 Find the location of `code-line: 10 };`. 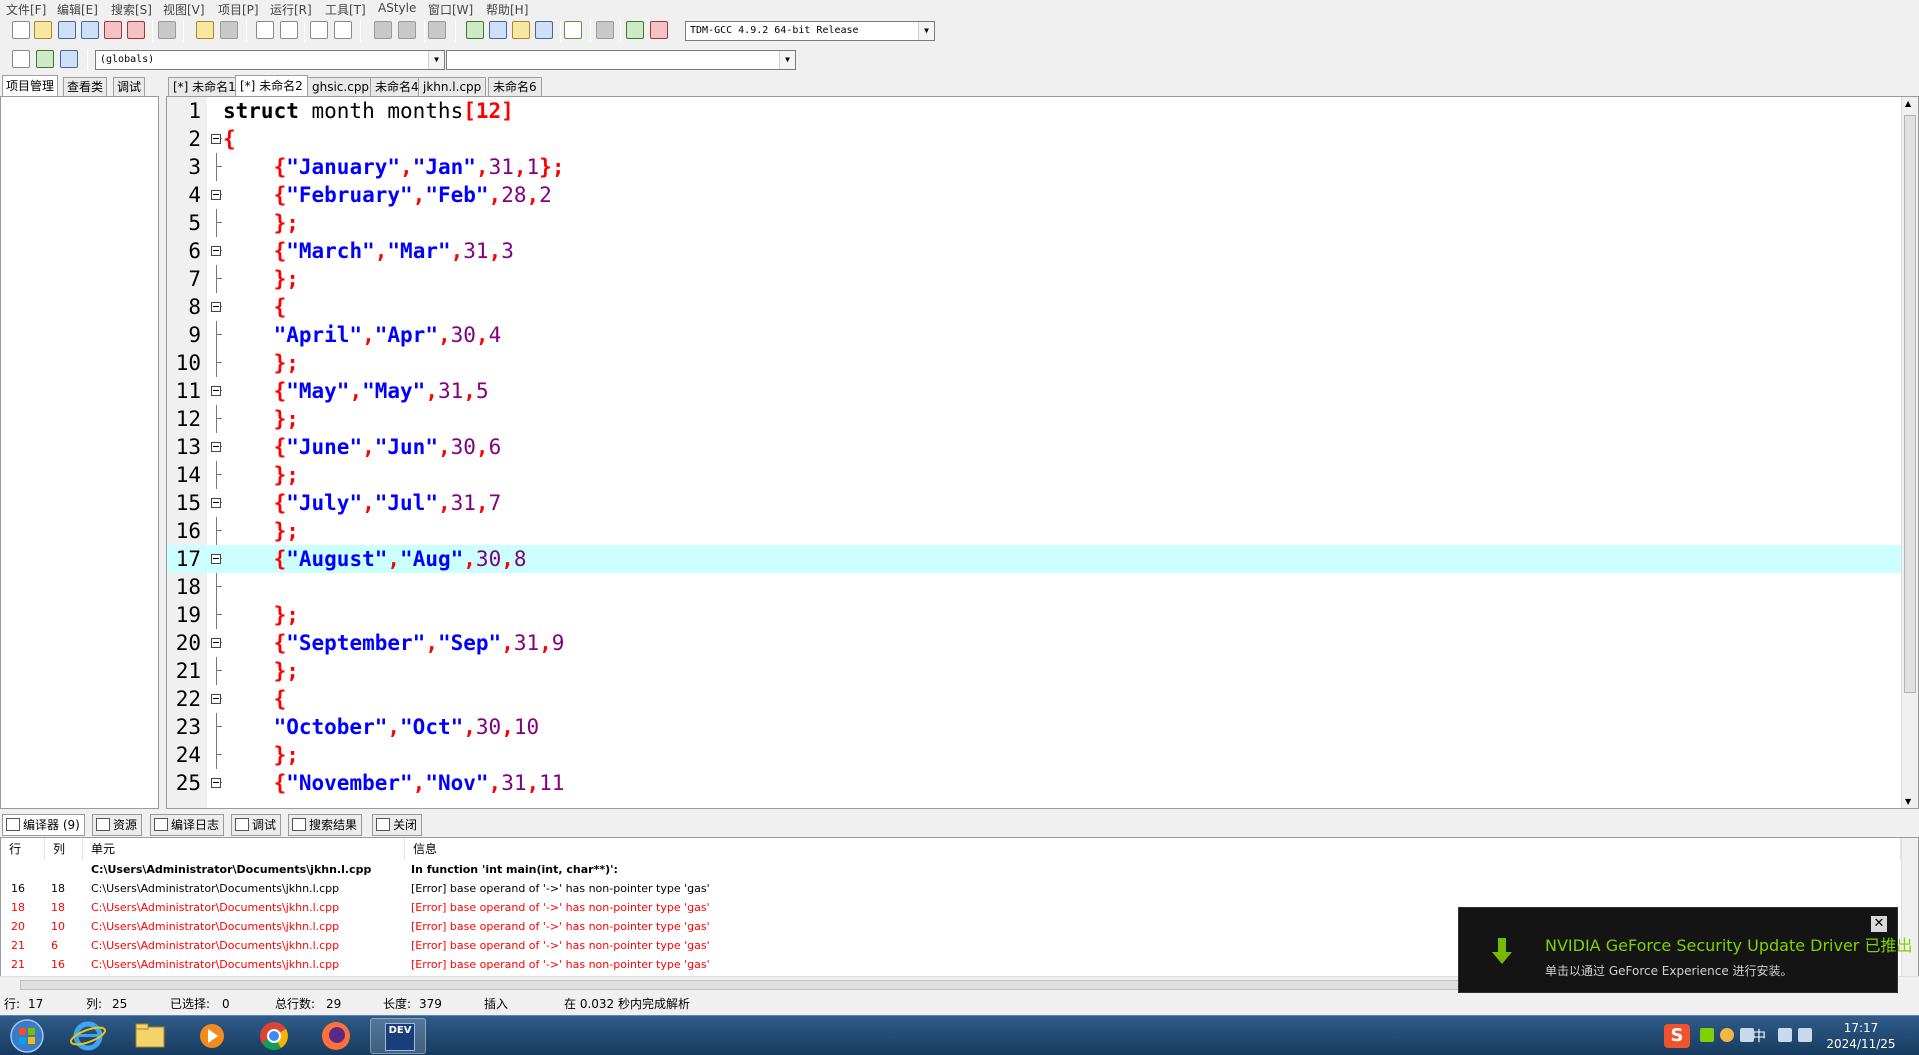

code-line: 10 }; is located at coordinates (1034, 363).